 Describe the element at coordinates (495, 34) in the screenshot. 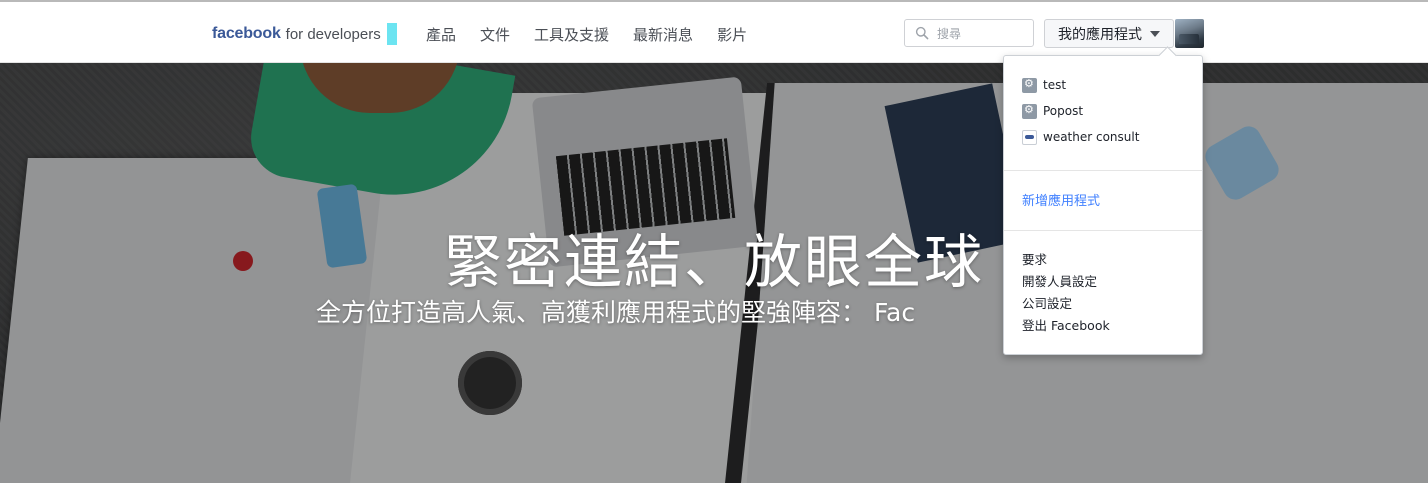

I see `menu-item-docs: 文件` at that location.